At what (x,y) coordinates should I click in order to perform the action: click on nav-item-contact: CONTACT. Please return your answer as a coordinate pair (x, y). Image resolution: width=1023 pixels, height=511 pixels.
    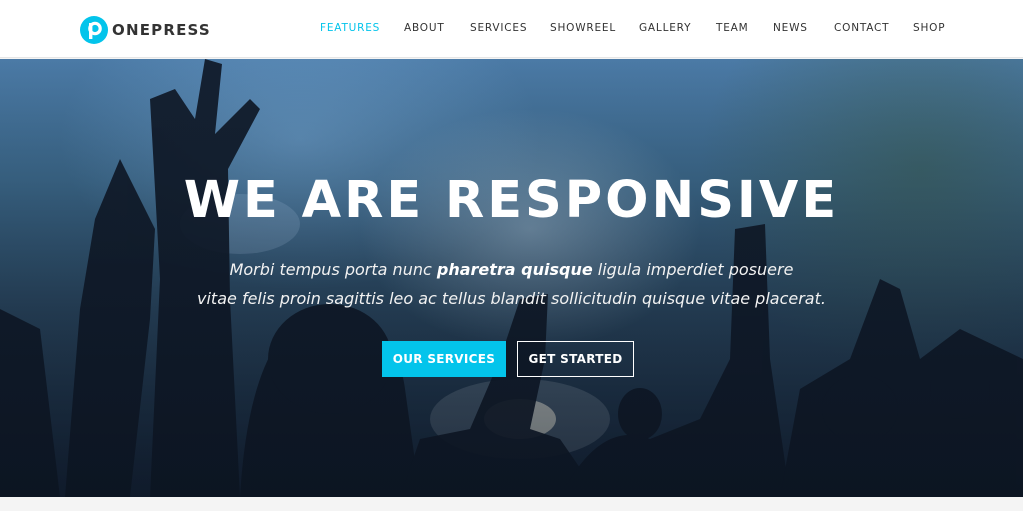
    Looking at the image, I should click on (861, 28).